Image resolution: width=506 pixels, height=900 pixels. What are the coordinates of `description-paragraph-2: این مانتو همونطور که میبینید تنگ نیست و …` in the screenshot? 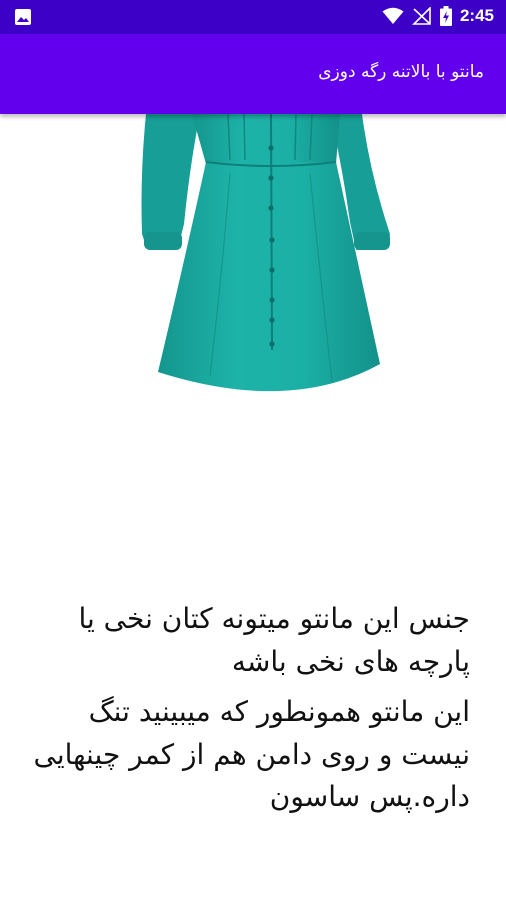 It's located at (251, 754).